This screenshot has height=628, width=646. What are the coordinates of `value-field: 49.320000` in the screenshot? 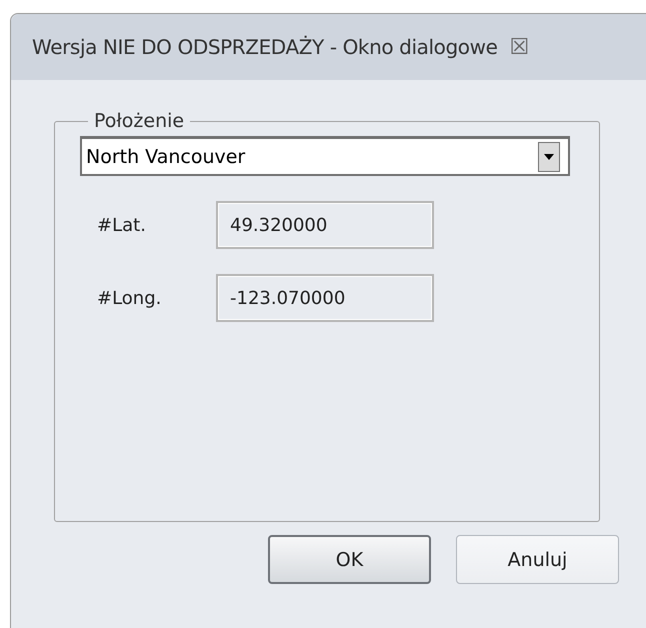 It's located at (325, 225).